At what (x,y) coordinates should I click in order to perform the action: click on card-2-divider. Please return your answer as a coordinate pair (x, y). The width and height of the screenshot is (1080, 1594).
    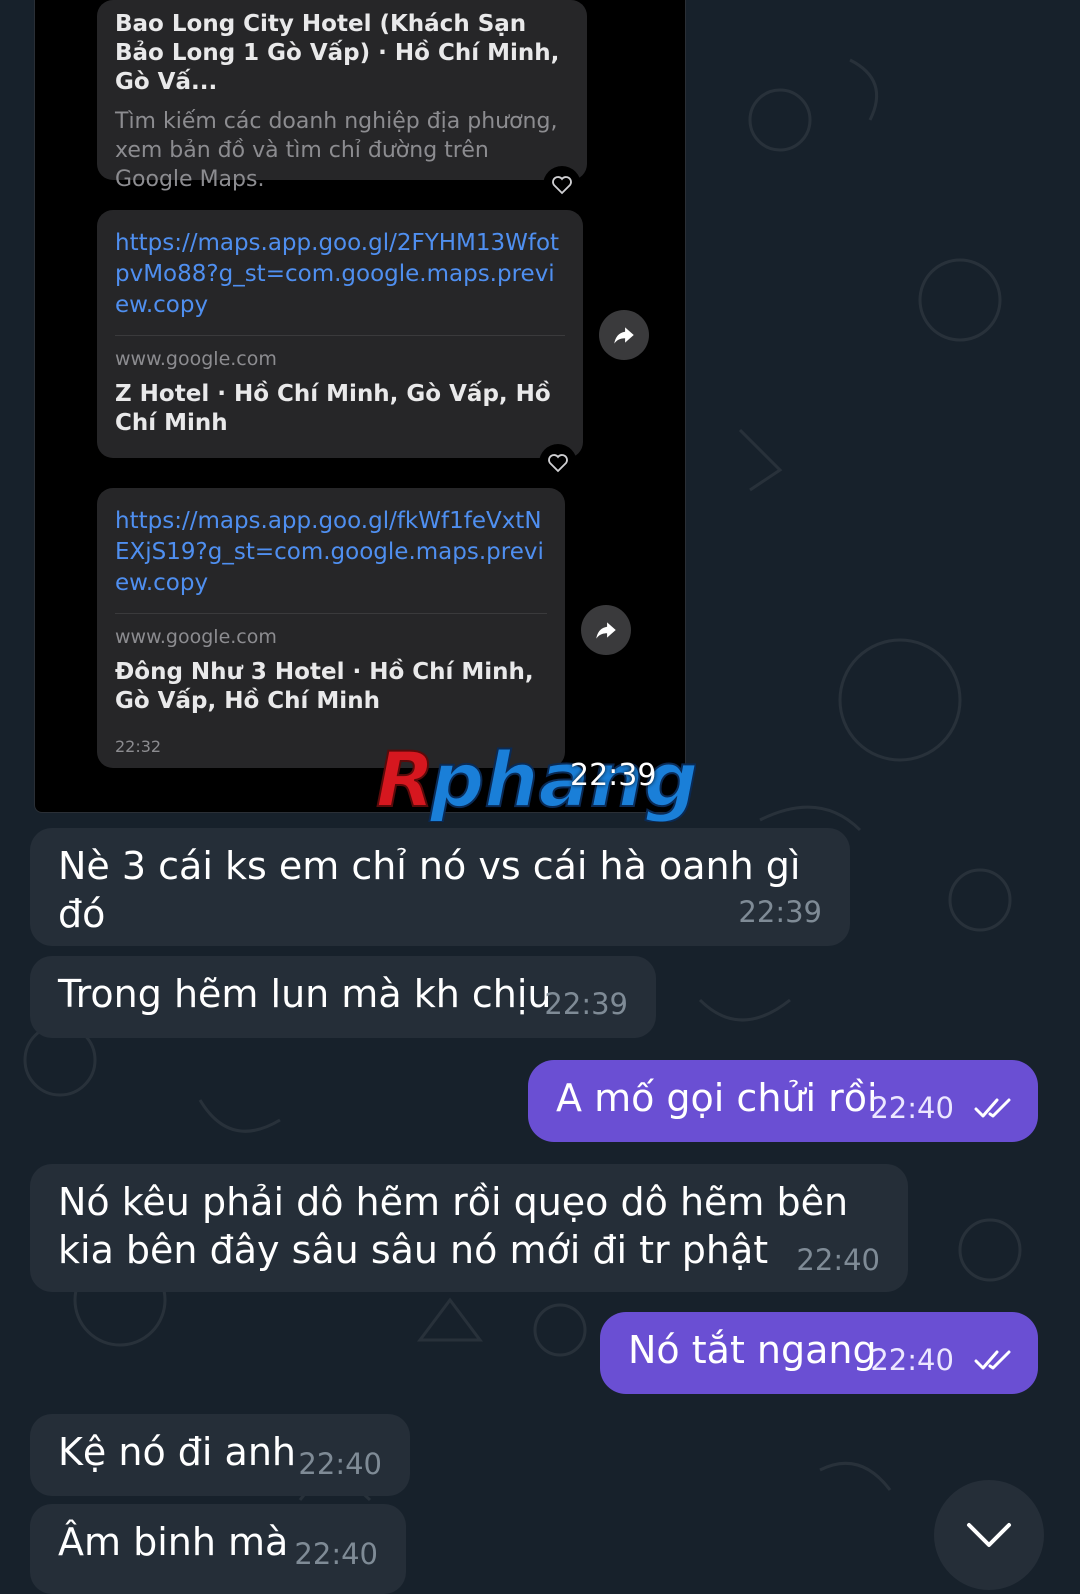
    Looking at the image, I should click on (340, 335).